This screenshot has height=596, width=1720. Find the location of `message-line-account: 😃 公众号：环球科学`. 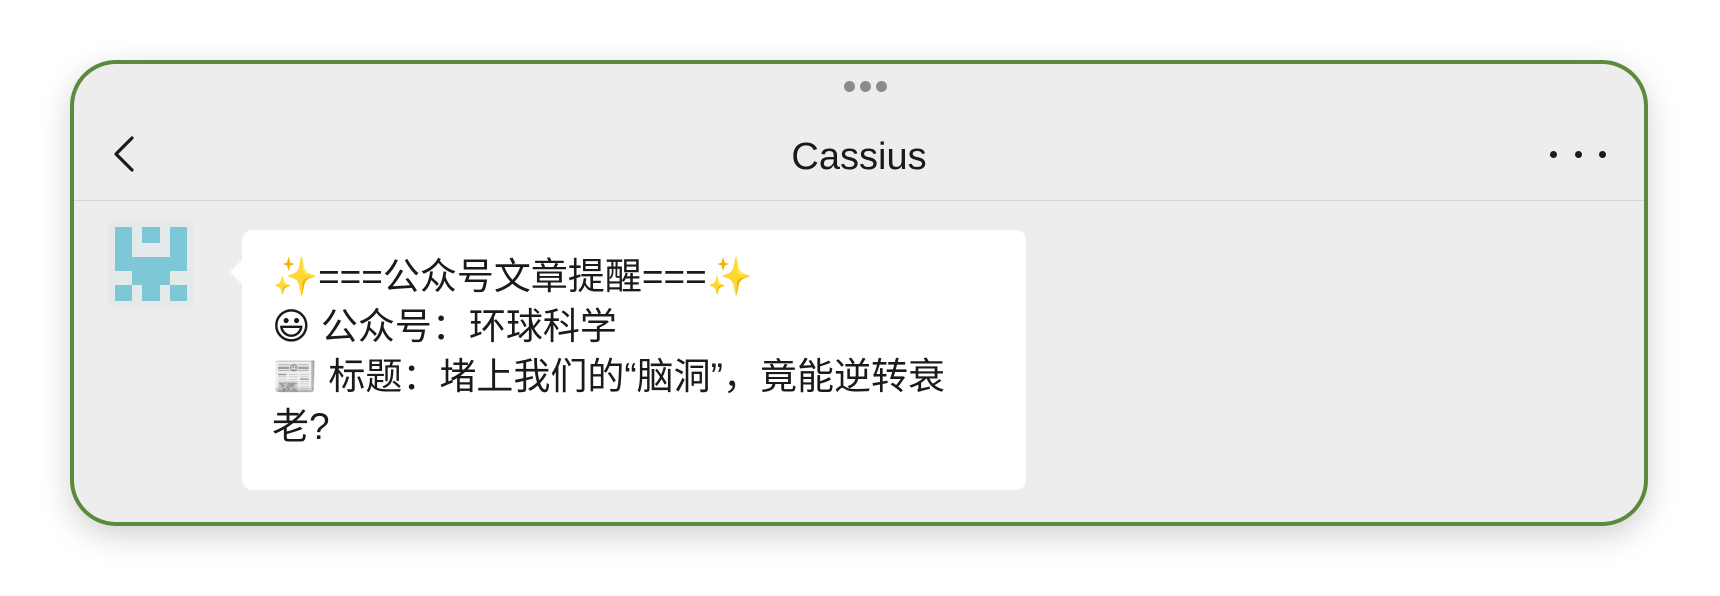

message-line-account: 😃 公众号：环球科学 is located at coordinates (444, 326).